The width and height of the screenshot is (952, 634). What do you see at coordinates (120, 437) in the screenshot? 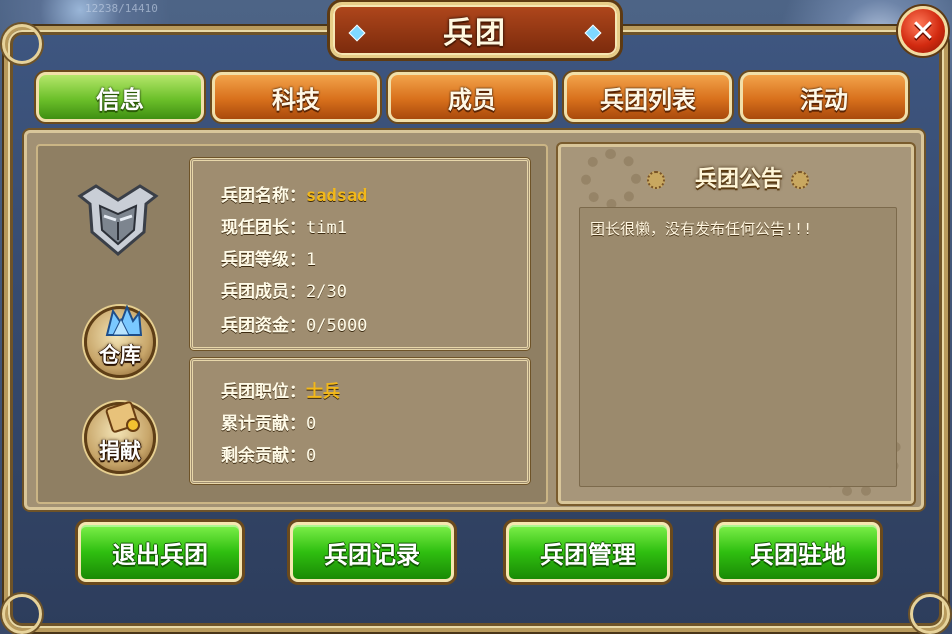
I see `donate-button: 捐献` at bounding box center [120, 437].